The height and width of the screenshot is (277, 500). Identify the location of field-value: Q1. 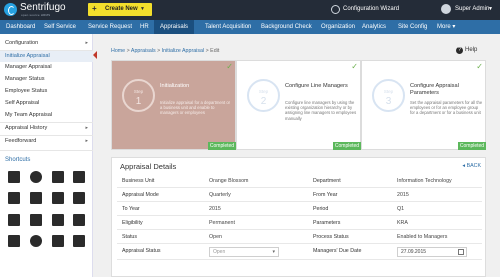
(401, 209).